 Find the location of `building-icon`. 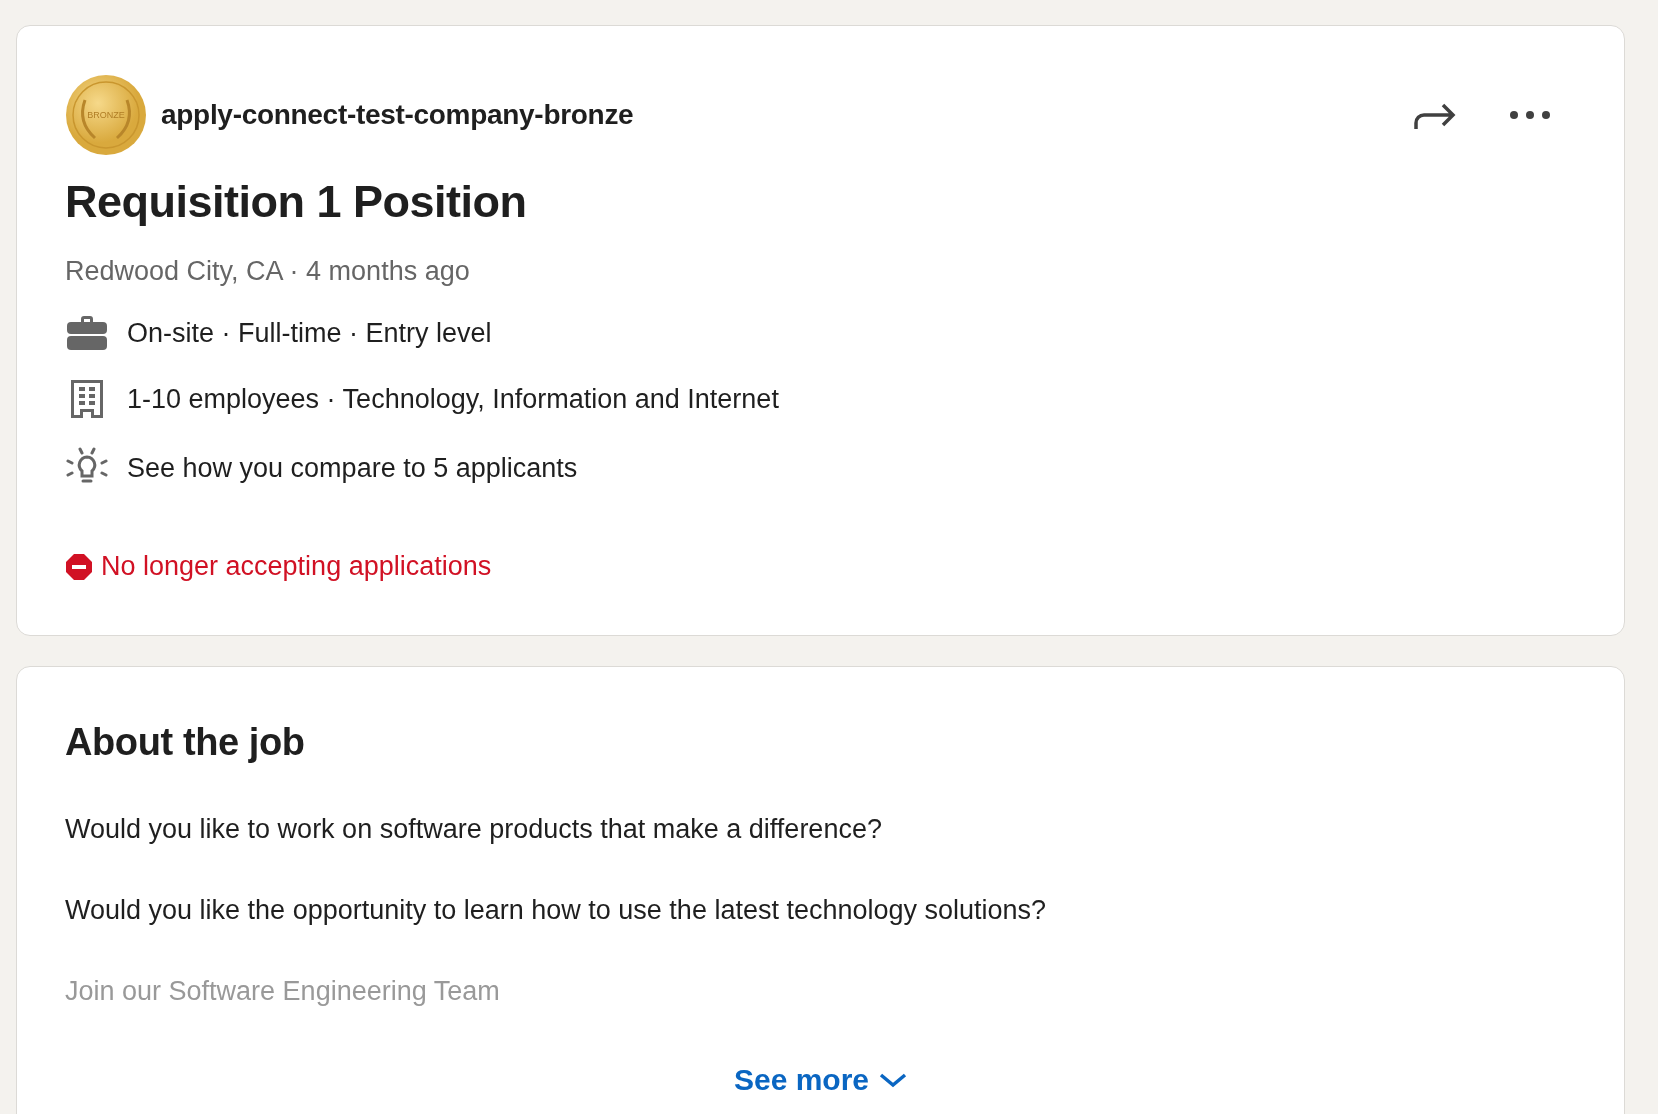

building-icon is located at coordinates (87, 399).